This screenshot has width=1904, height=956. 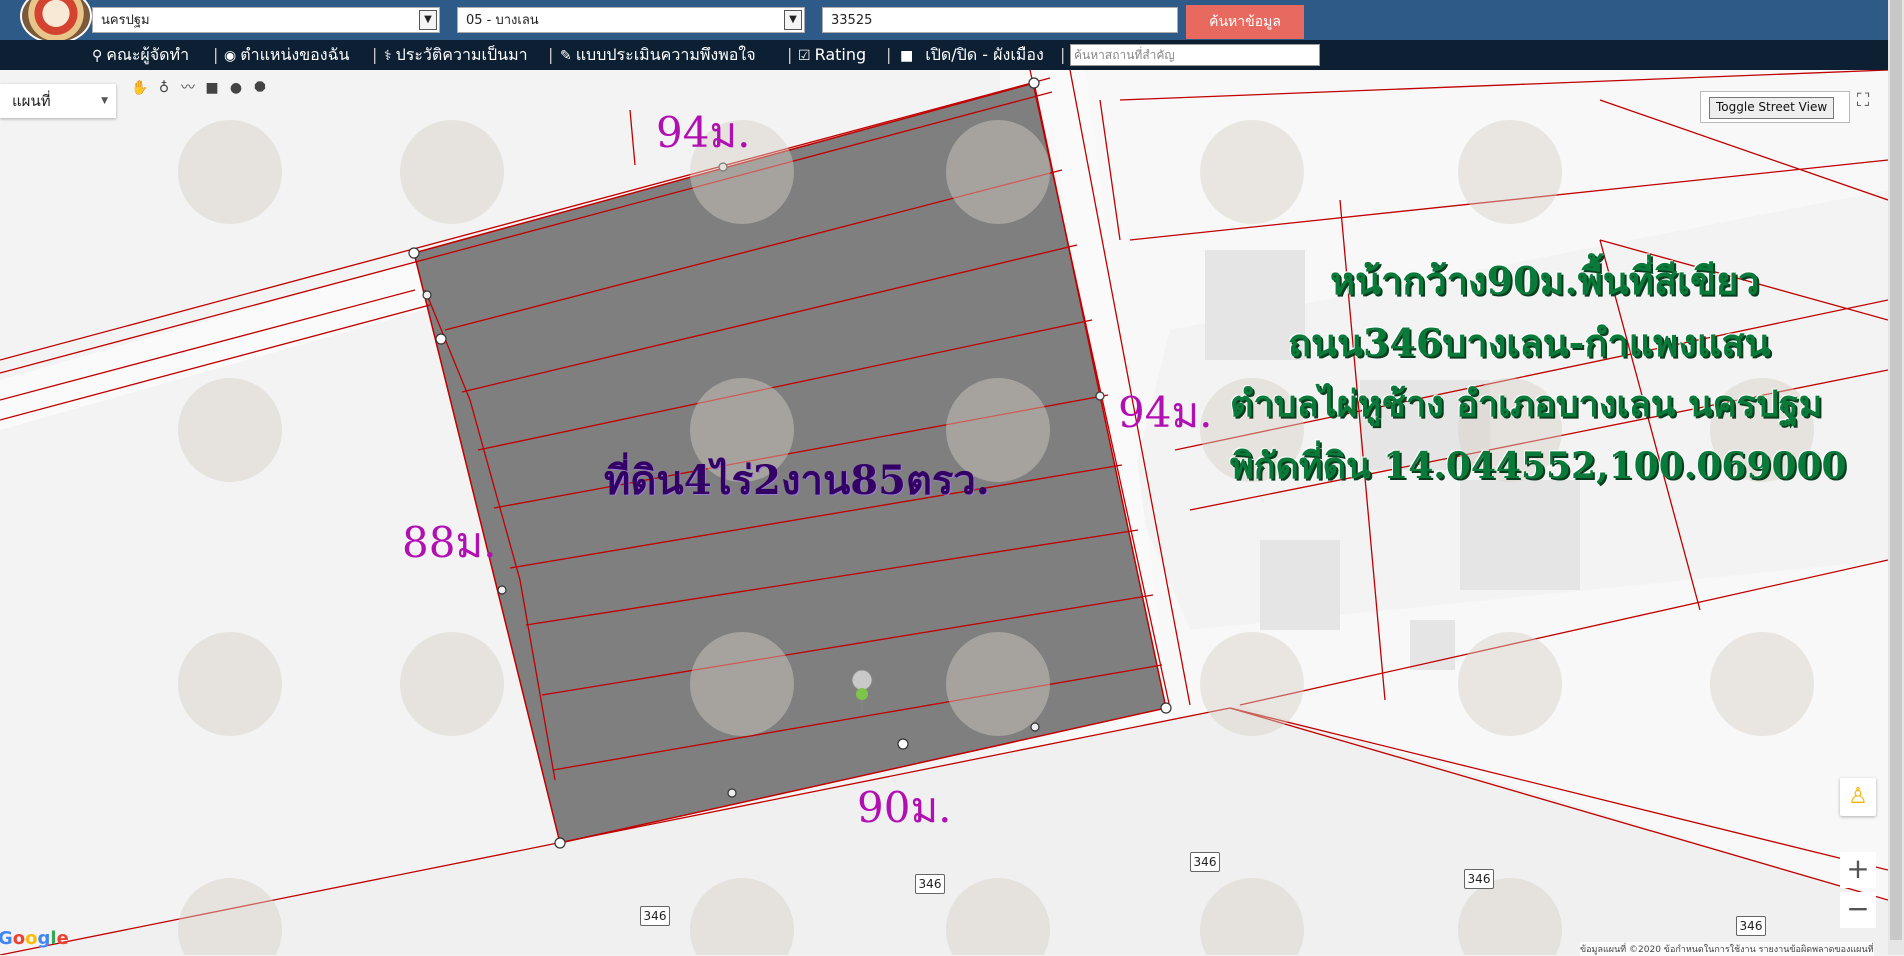 I want to click on district-select-value: 05 - บางเลน, so click(x=502, y=20).